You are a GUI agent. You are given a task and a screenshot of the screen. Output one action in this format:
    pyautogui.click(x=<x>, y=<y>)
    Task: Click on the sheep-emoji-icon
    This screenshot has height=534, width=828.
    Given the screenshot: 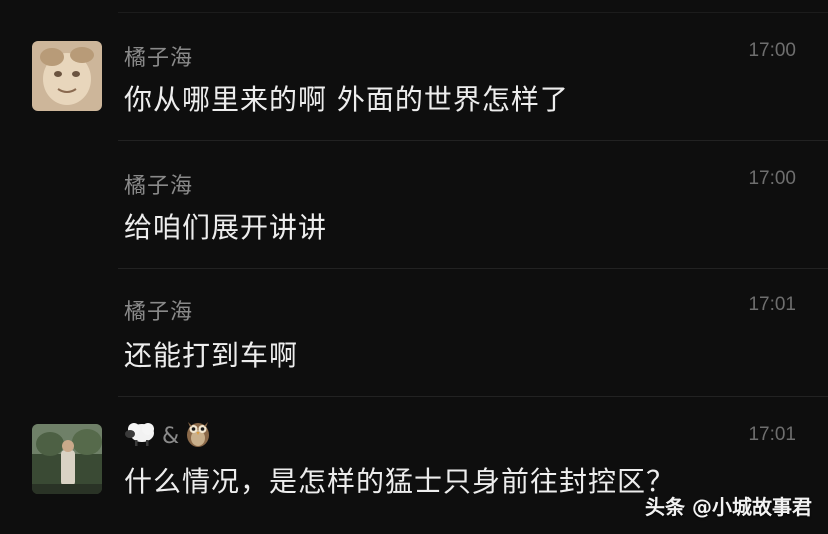 What is the action you would take?
    pyautogui.click(x=140, y=436)
    